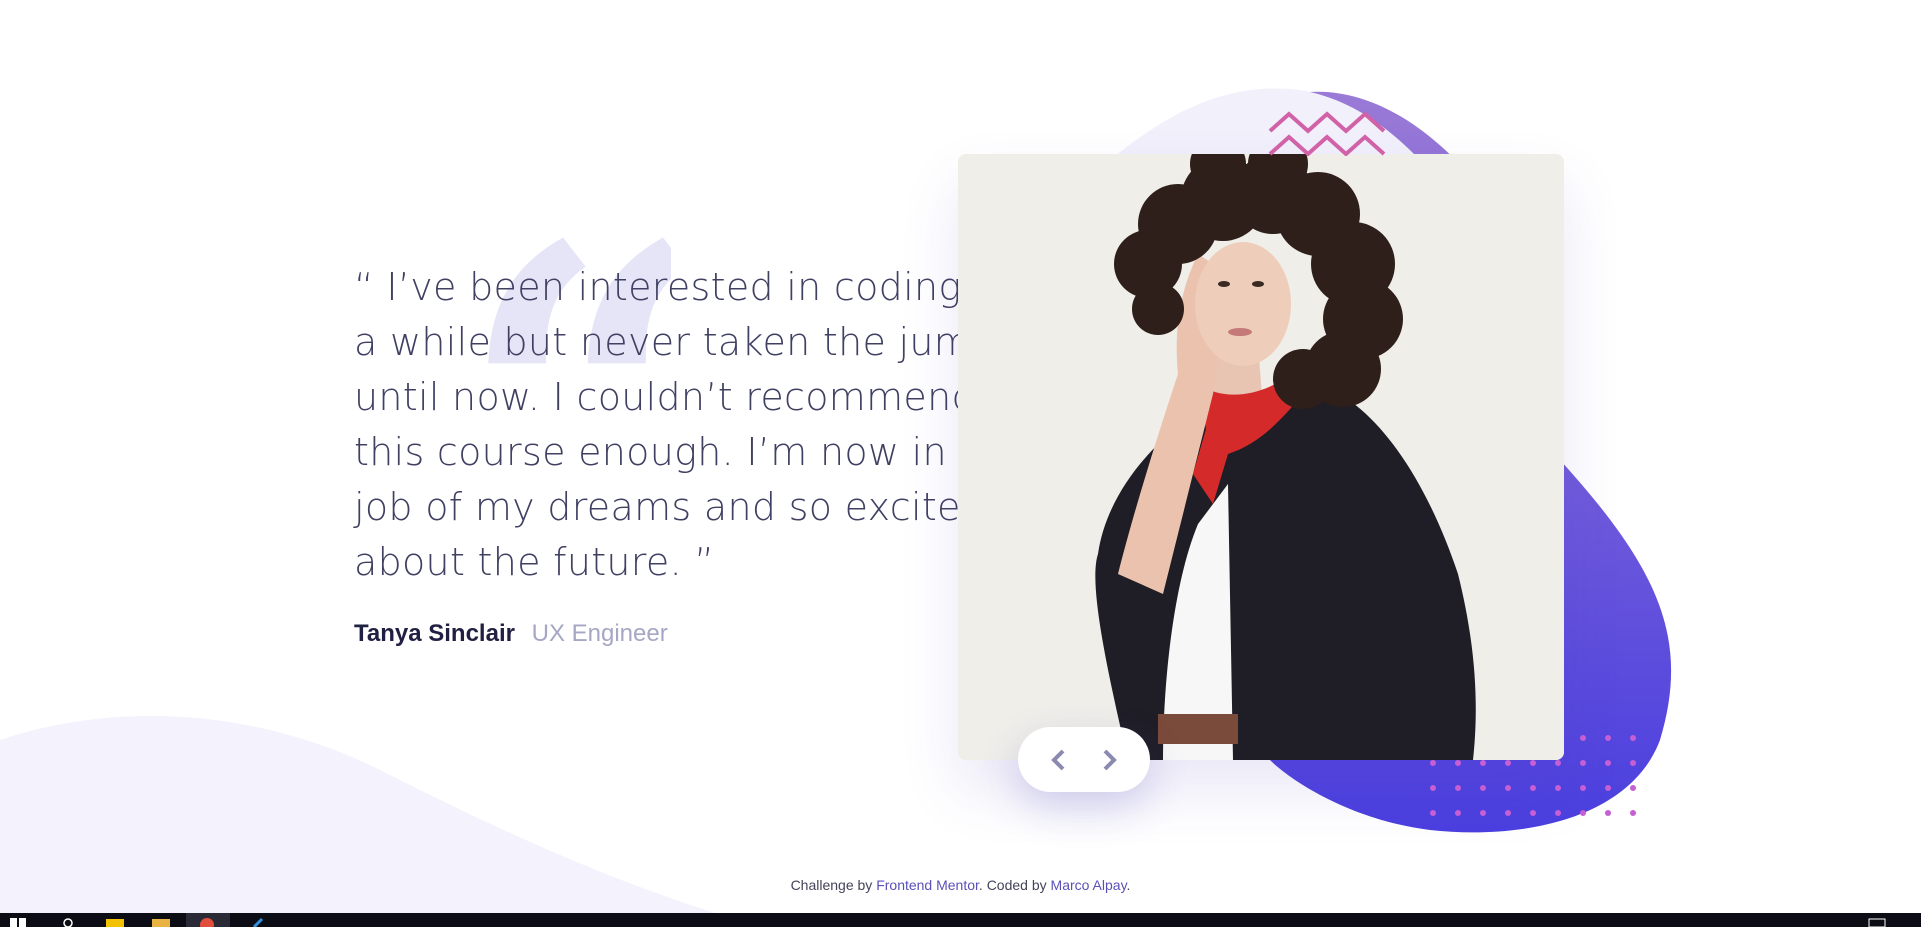 The image size is (1921, 927). What do you see at coordinates (1877, 921) in the screenshot?
I see `notifications-icon` at bounding box center [1877, 921].